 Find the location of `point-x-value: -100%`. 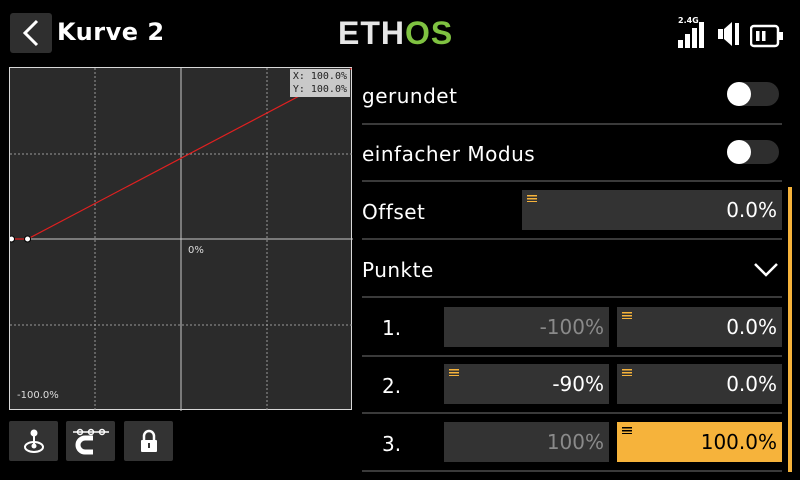

point-x-value: -100% is located at coordinates (571, 327).